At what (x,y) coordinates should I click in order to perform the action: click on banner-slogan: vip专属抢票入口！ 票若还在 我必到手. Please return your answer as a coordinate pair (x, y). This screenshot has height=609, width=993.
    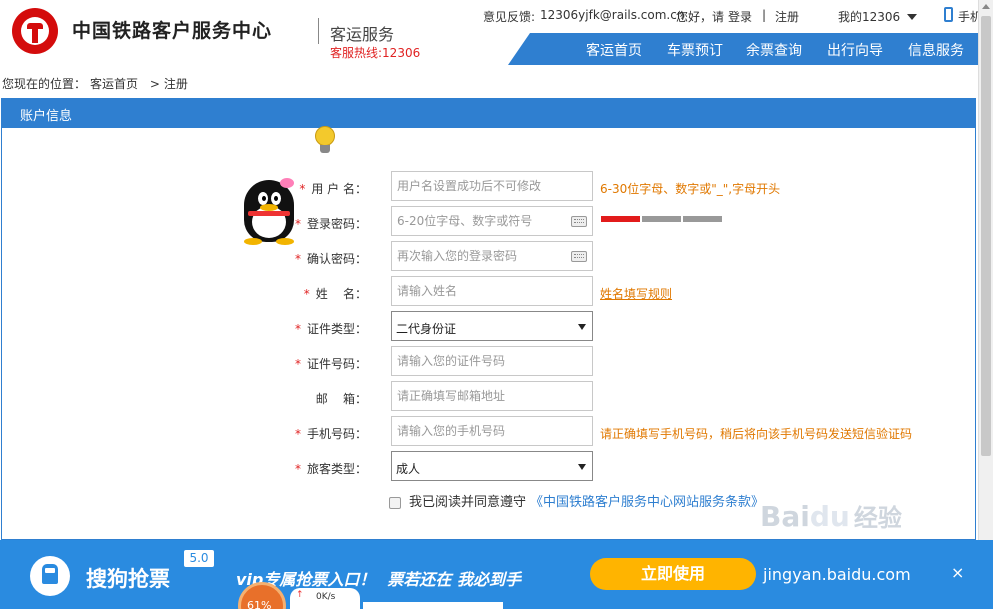
    Looking at the image, I should click on (378, 578).